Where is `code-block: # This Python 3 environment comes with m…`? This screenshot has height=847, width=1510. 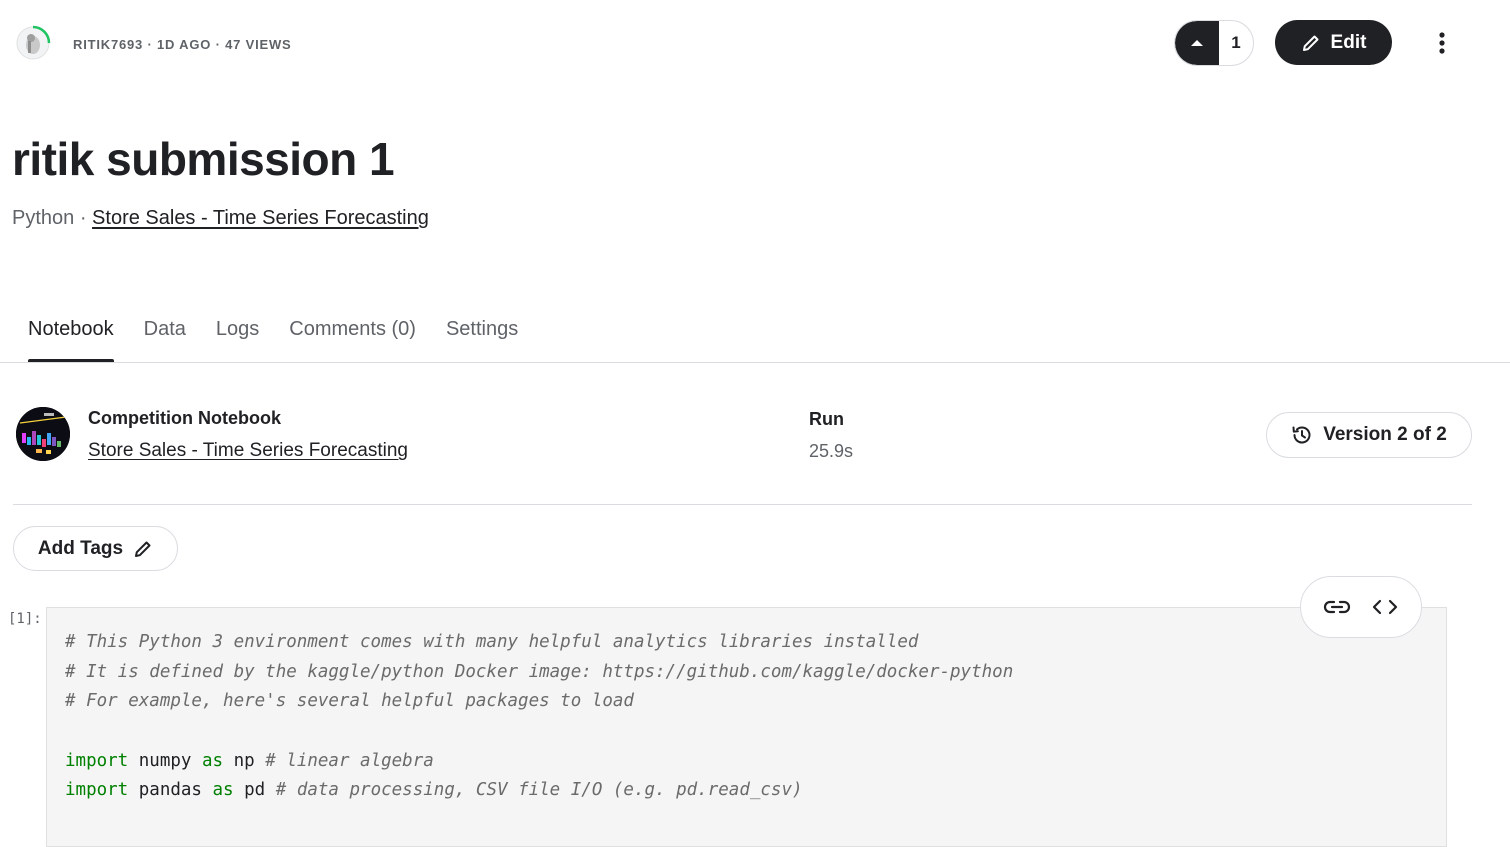 code-block: # This Python 3 environment comes with m… is located at coordinates (539, 717).